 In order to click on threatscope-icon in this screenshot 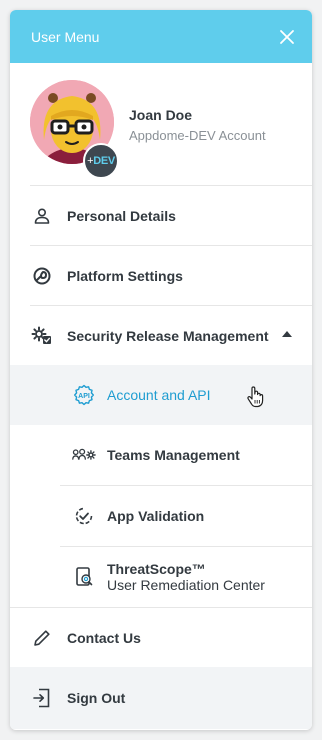, I will do `click(84, 577)`.